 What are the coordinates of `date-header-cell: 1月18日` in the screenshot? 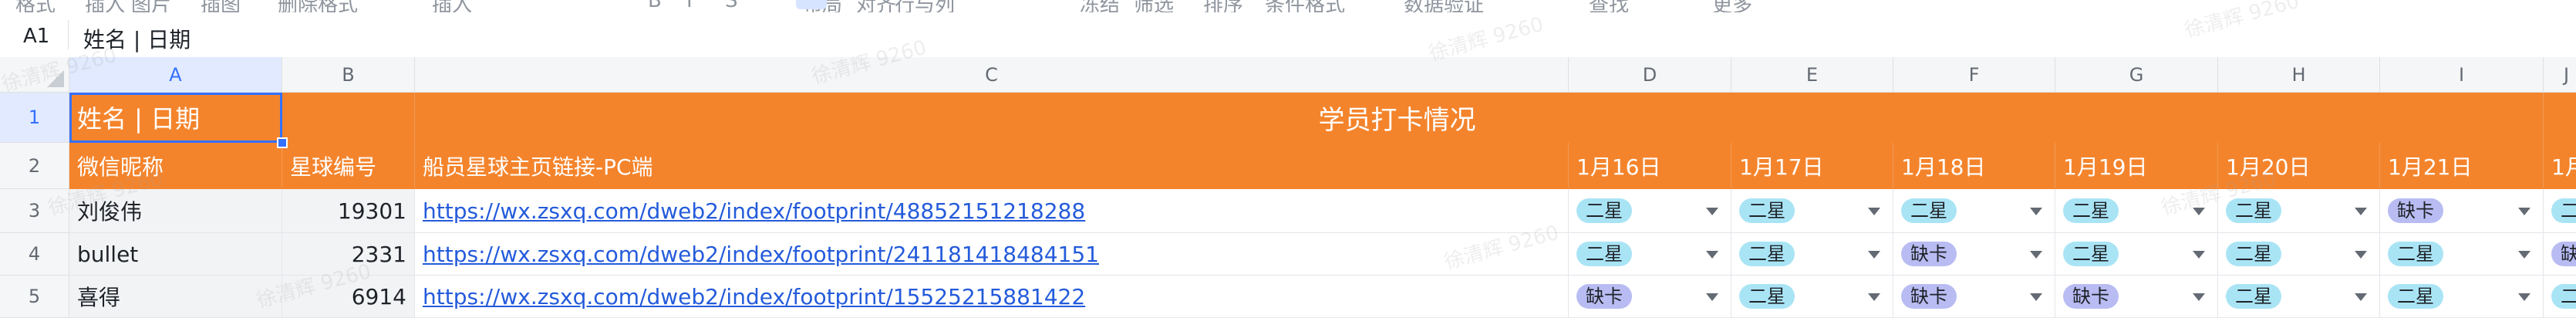 It's located at (1974, 166).